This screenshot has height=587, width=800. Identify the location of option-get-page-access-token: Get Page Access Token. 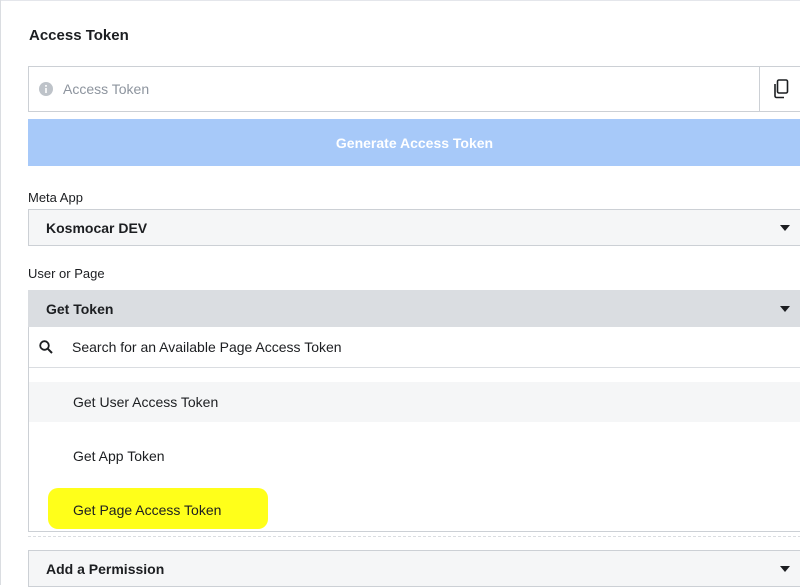
(414, 510).